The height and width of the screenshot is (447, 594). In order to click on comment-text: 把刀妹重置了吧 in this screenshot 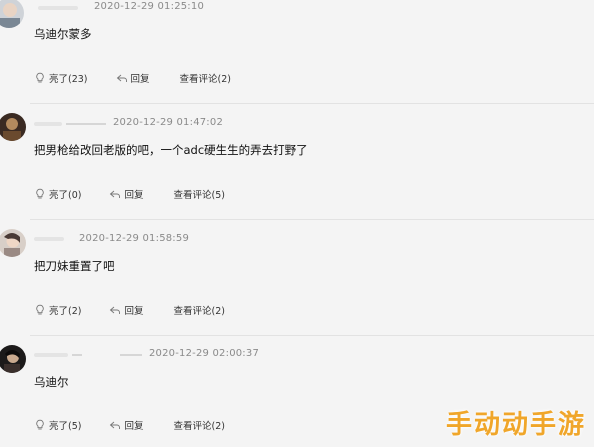, I will do `click(74, 266)`.